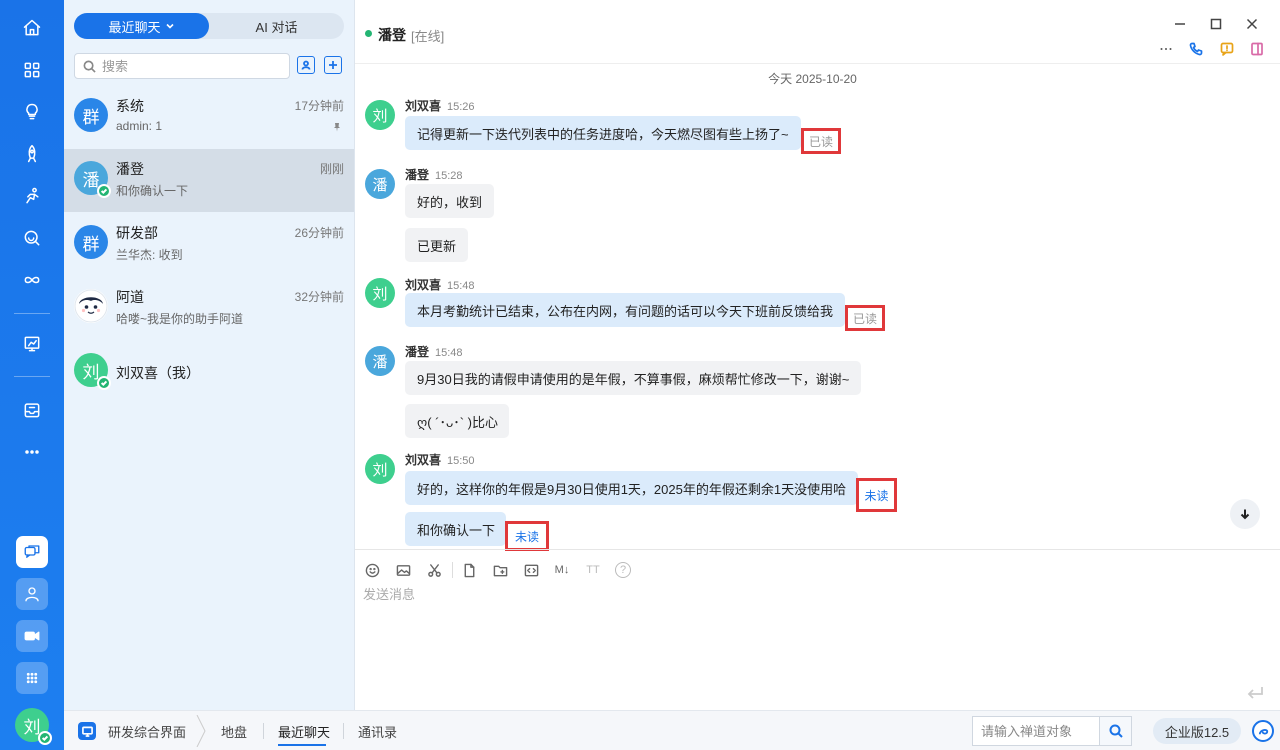 The image size is (1280, 750). I want to click on message-bubble: 记得更新一下迭代列表中的任务进度哈，今天燃尽图有些上扬了~, so click(603, 133).